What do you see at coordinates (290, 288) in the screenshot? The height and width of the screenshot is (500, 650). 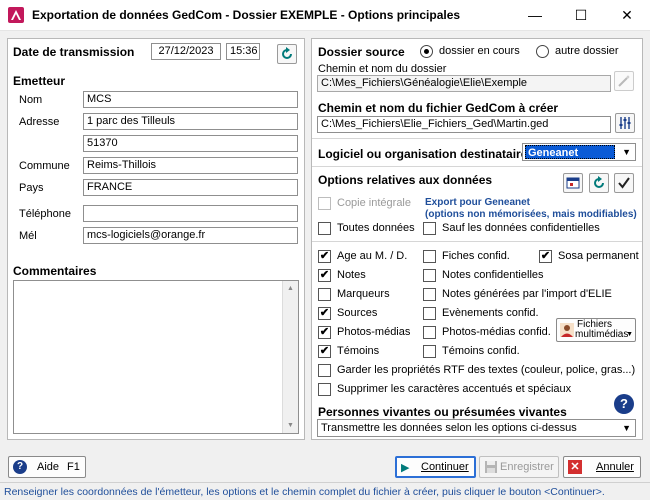 I see `scroll-up-icon: ▲` at bounding box center [290, 288].